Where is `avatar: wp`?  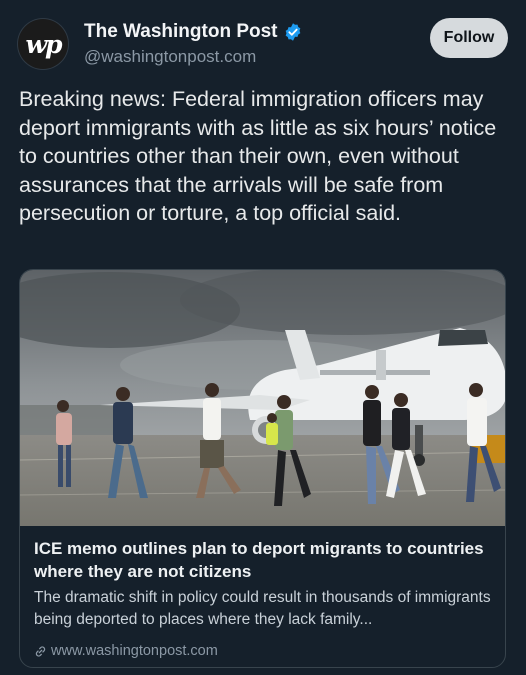
avatar: wp is located at coordinates (43, 44).